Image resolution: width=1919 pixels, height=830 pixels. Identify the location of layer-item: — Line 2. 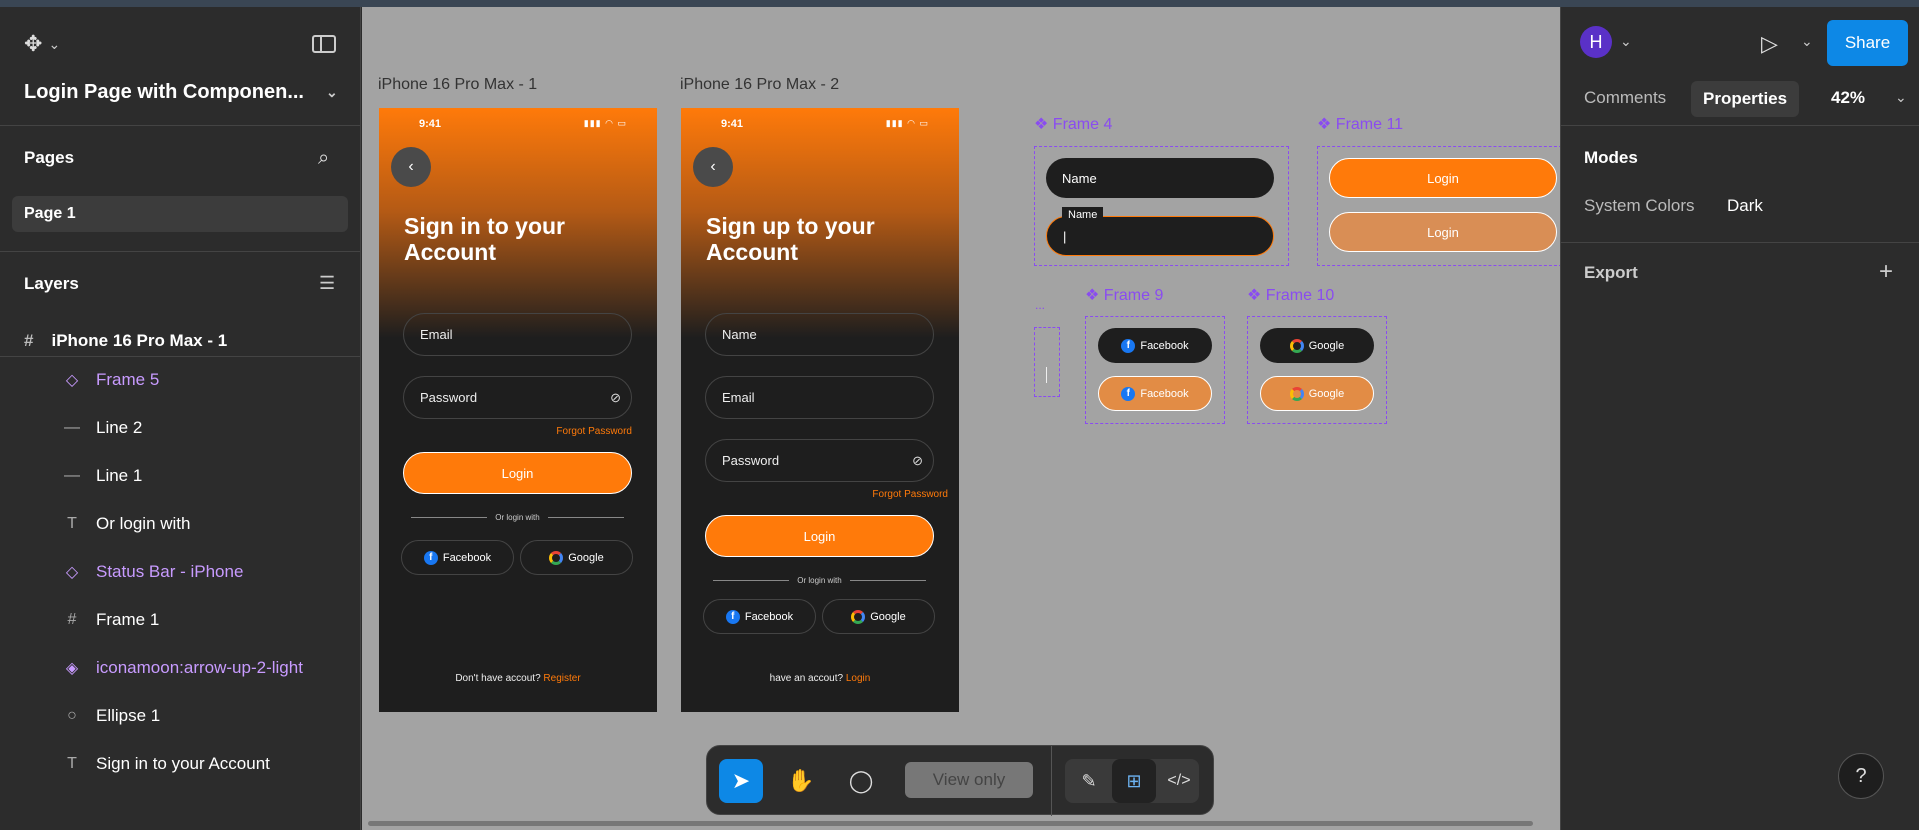
(180, 428).